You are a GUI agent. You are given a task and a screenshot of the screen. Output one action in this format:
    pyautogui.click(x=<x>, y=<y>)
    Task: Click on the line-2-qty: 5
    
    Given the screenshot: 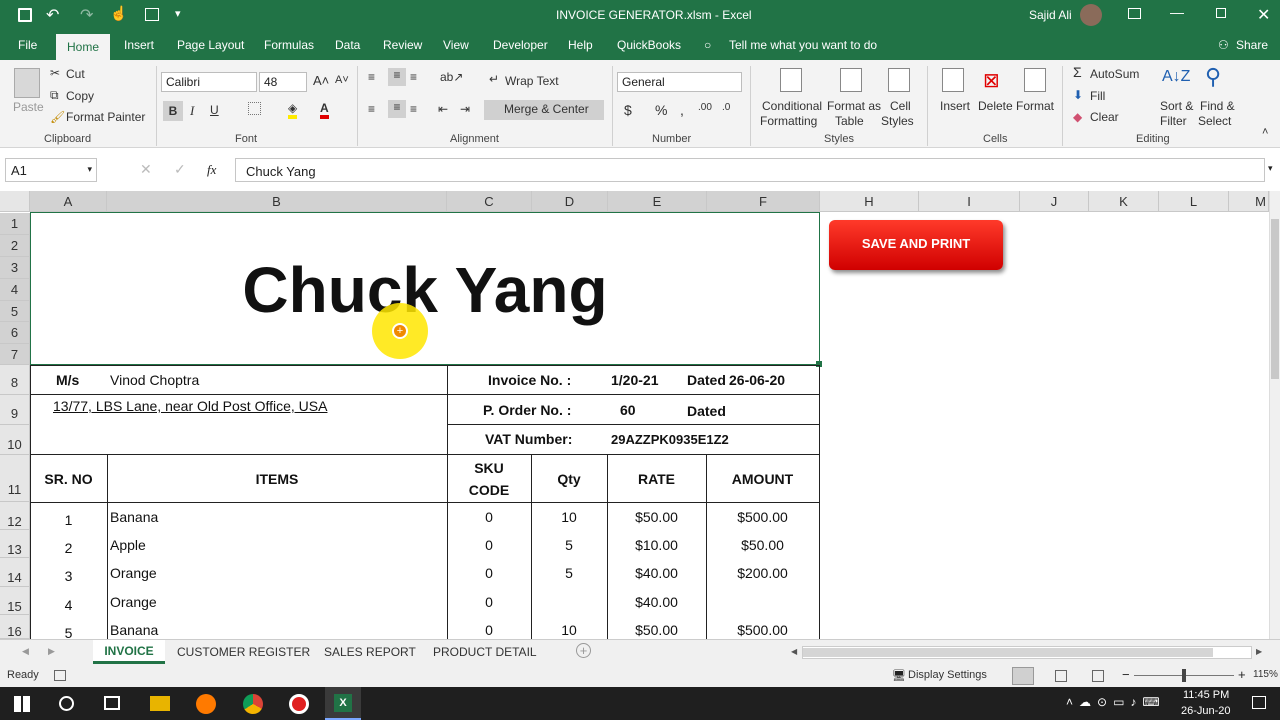 What is the action you would take?
    pyautogui.click(x=569, y=545)
    